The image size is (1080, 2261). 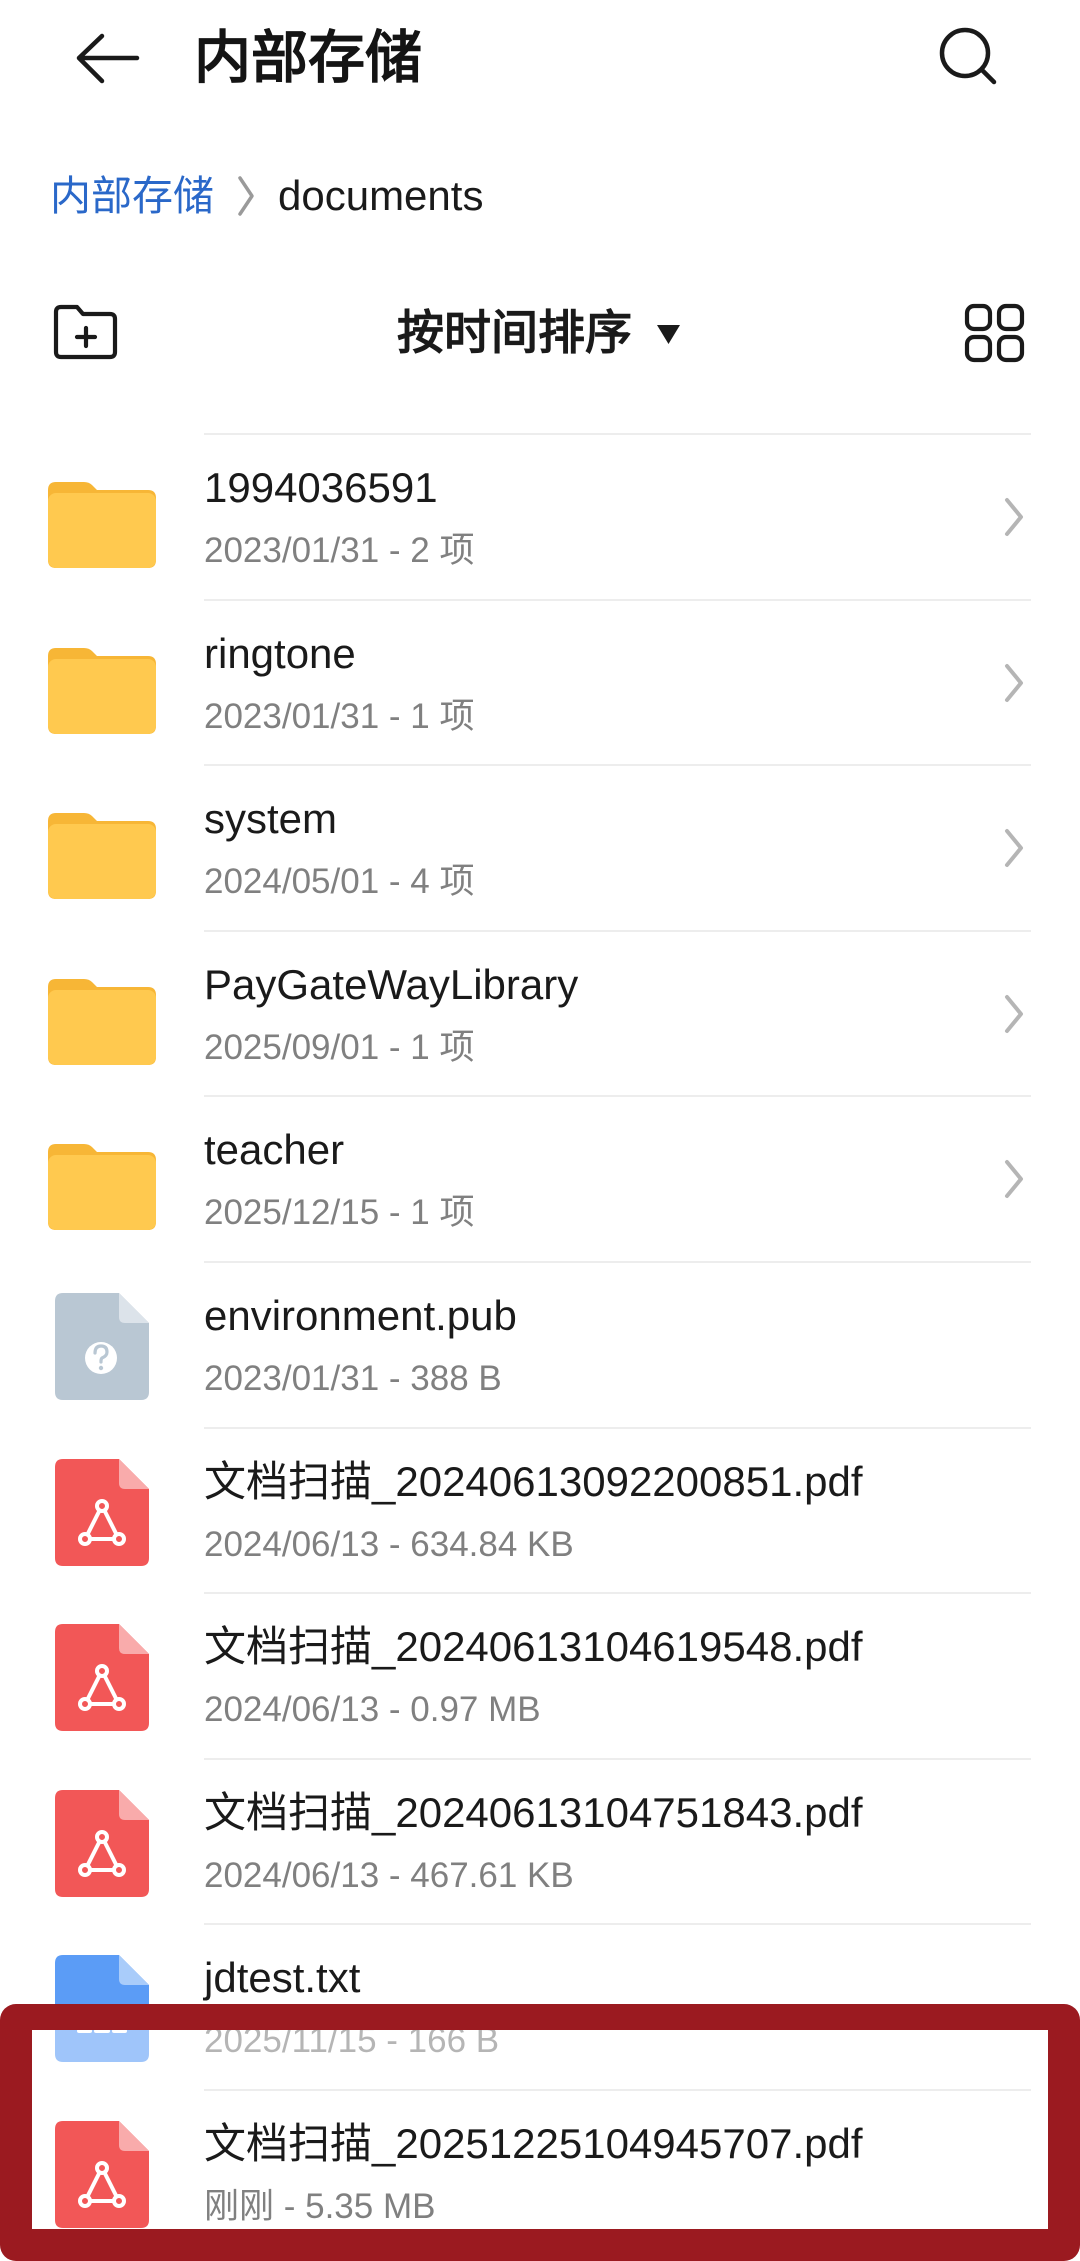 What do you see at coordinates (280, 653) in the screenshot?
I see `file-name: ringtone` at bounding box center [280, 653].